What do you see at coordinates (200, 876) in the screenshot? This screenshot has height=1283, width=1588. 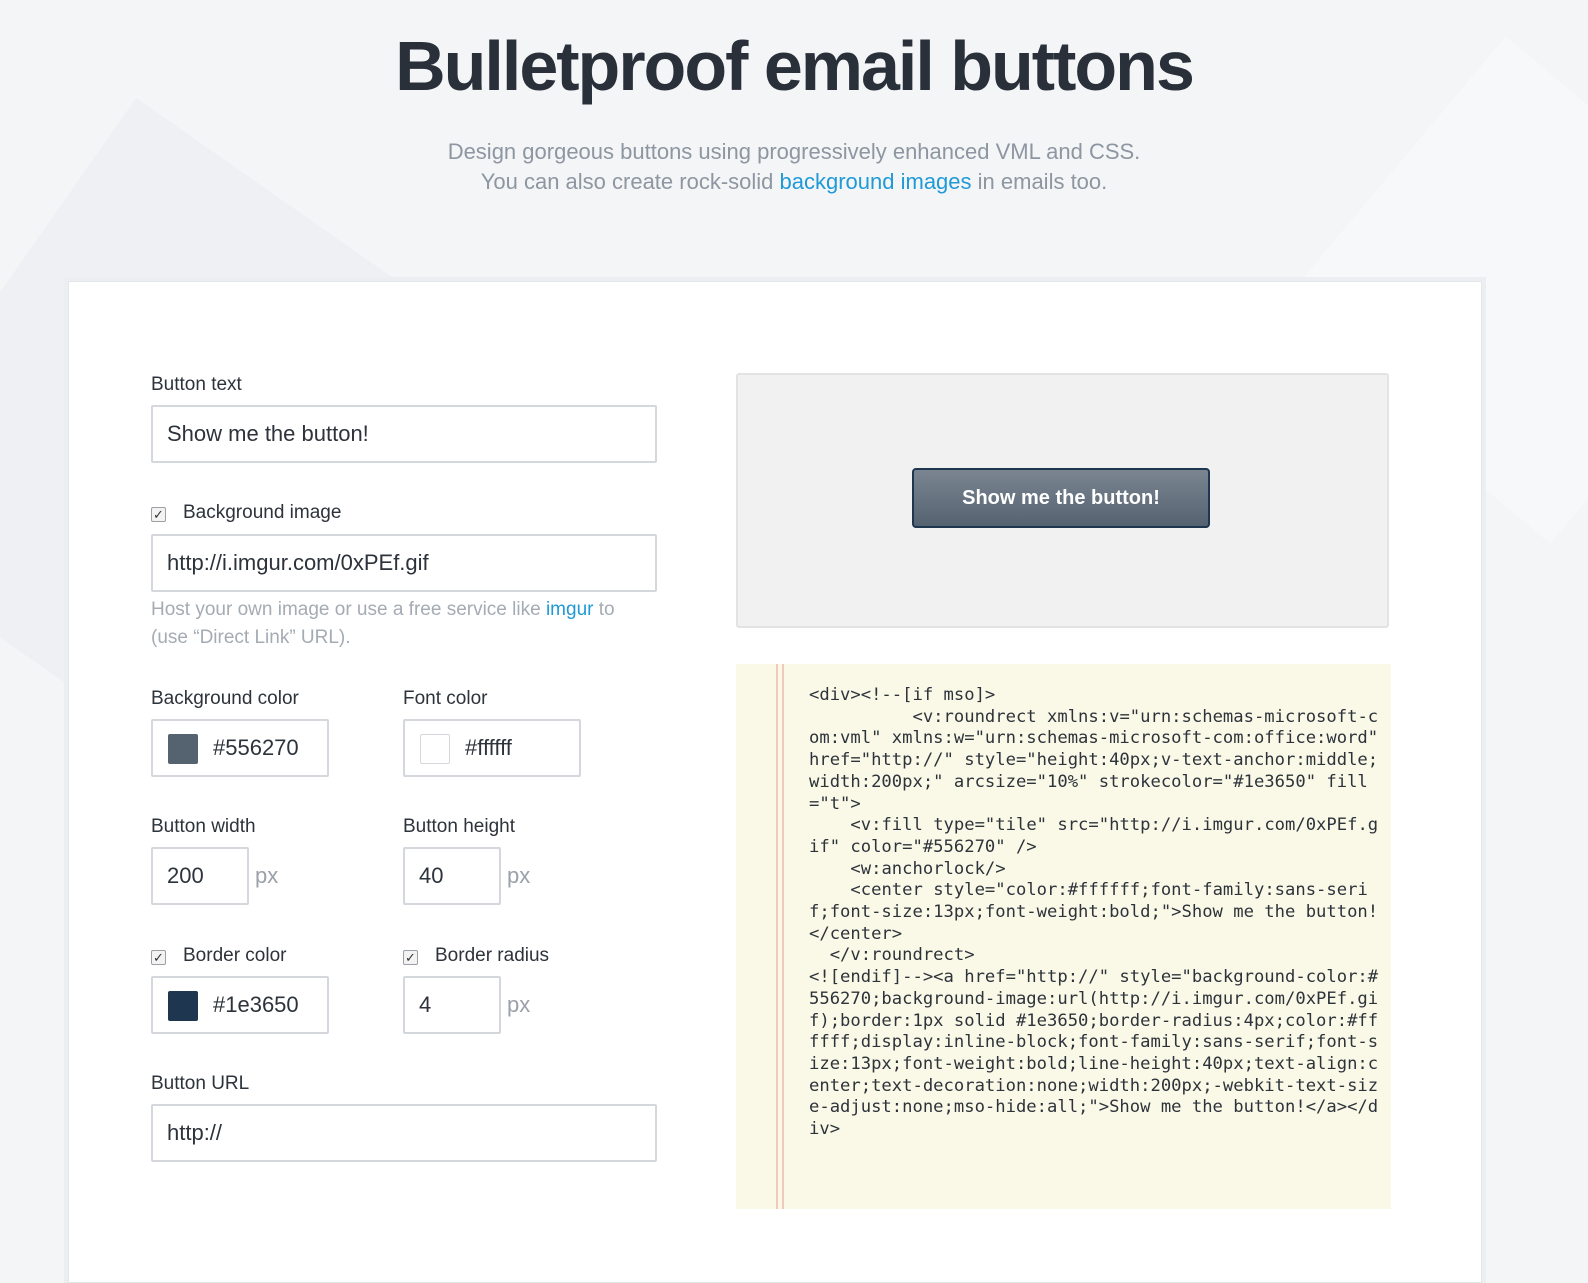 I see `button-width-input: 200` at bounding box center [200, 876].